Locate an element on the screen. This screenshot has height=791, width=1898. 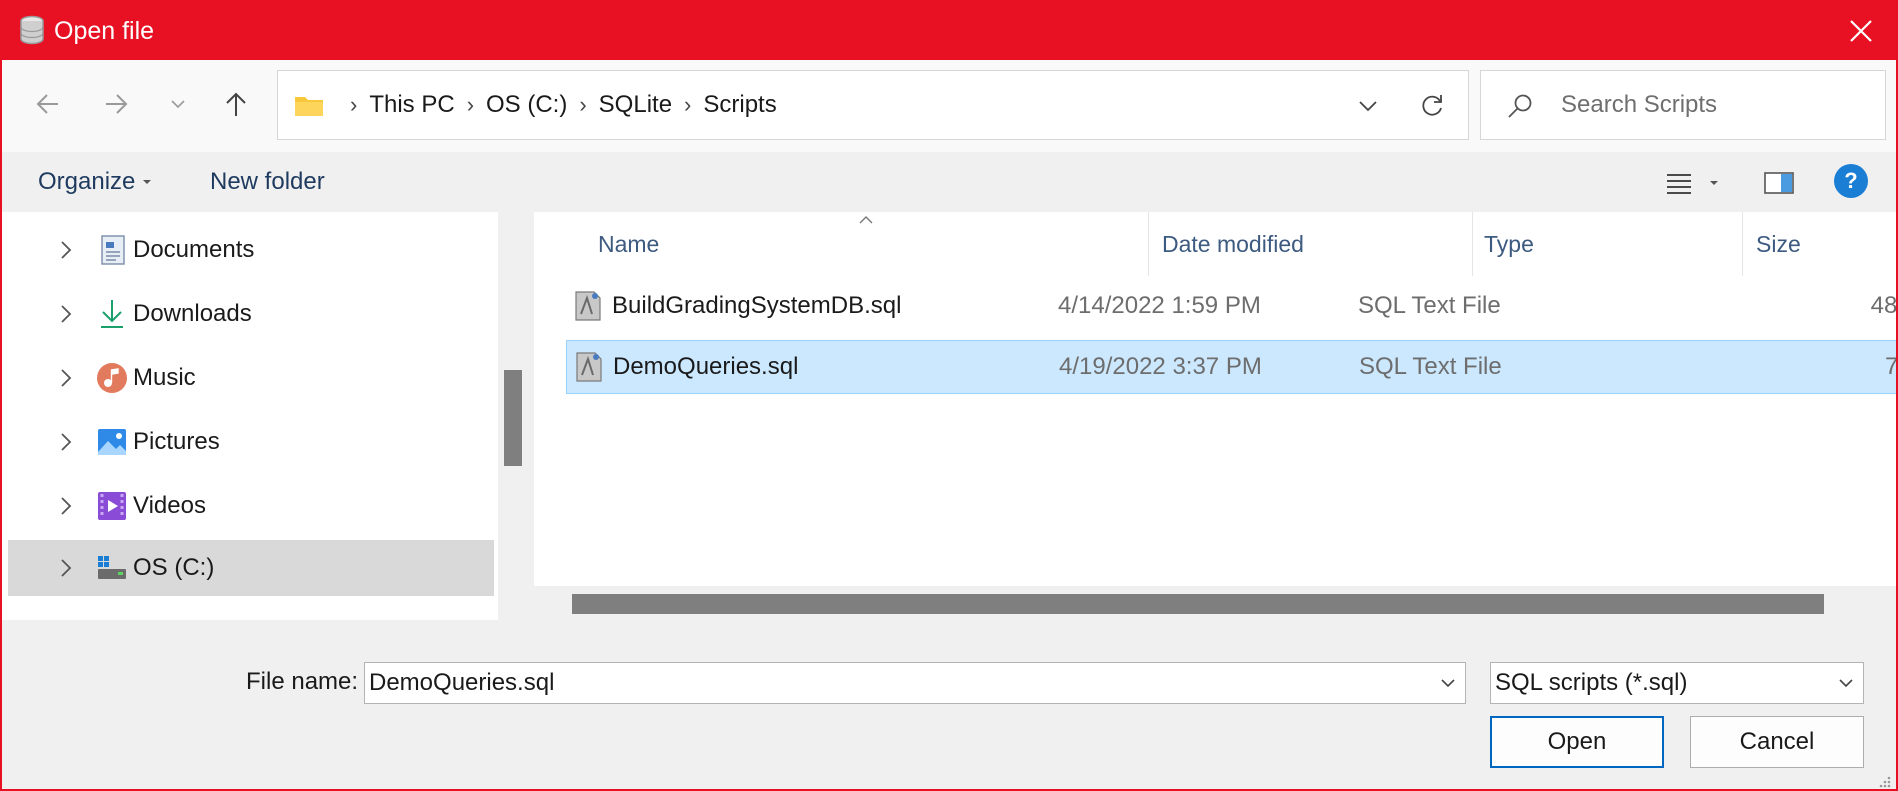
sidebar-item-videos: Videos is located at coordinates (251, 506).